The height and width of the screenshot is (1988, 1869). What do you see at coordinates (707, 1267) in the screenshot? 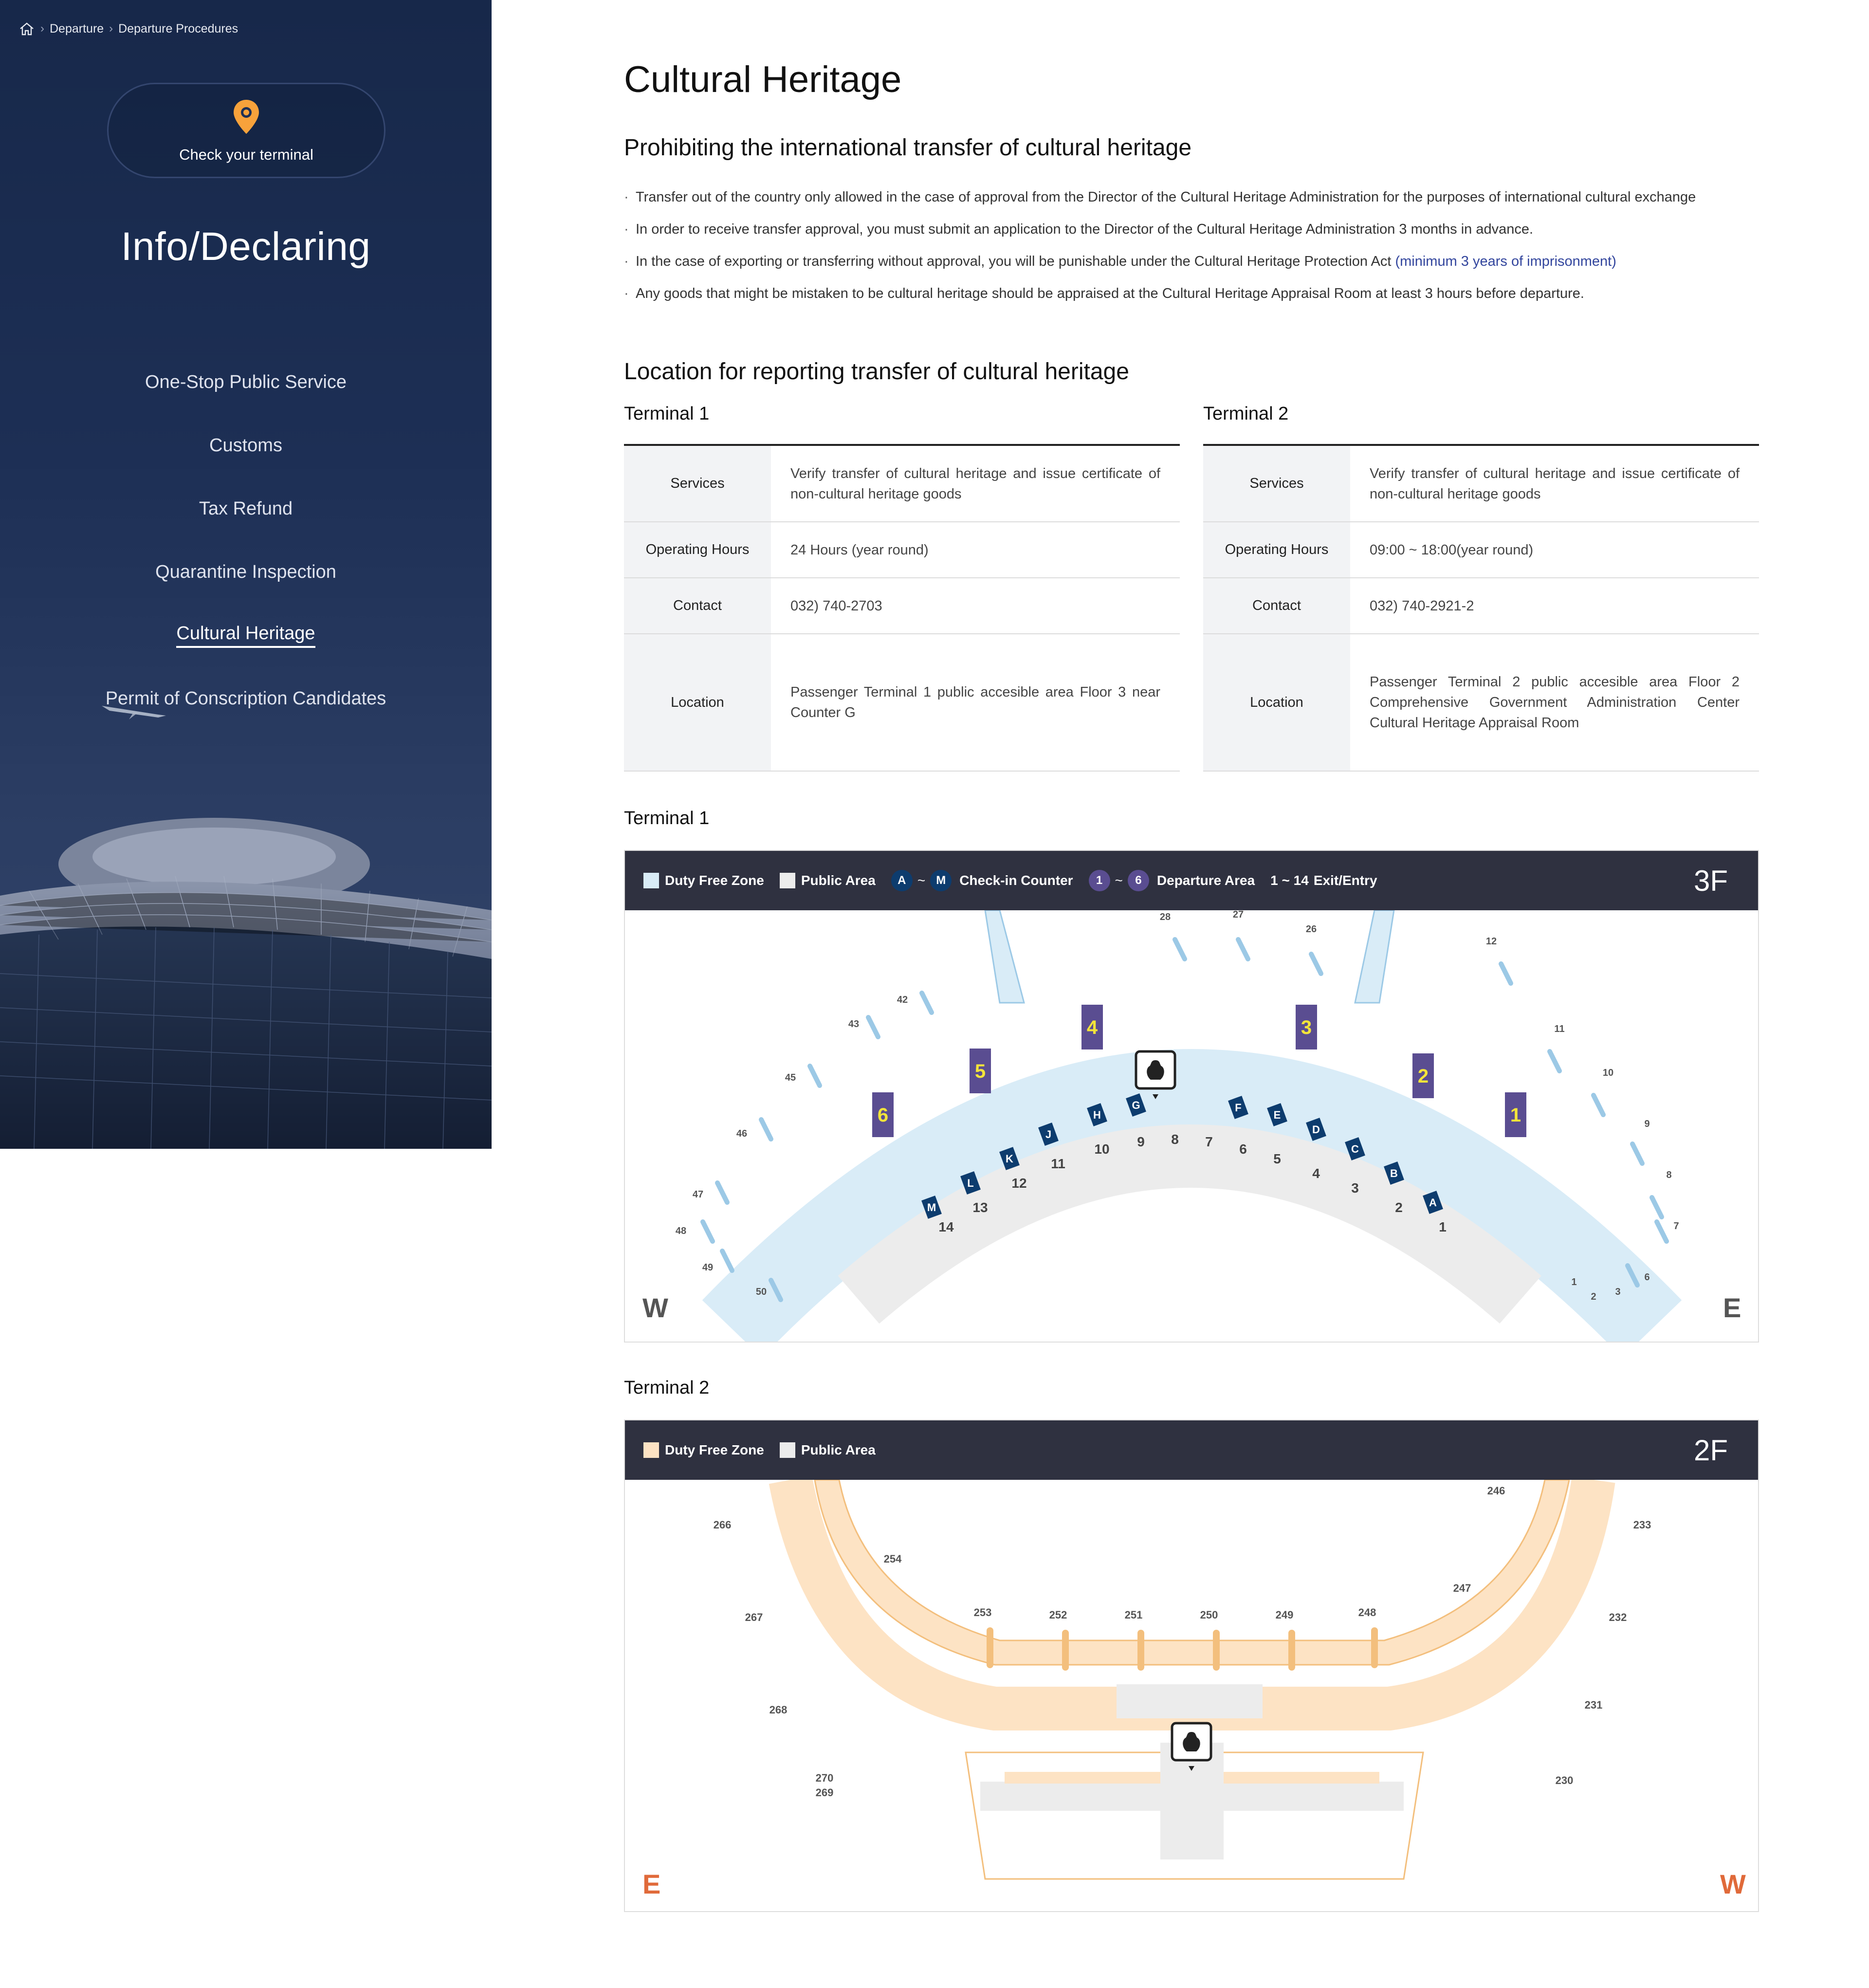
I see `gate-label: 49` at bounding box center [707, 1267].